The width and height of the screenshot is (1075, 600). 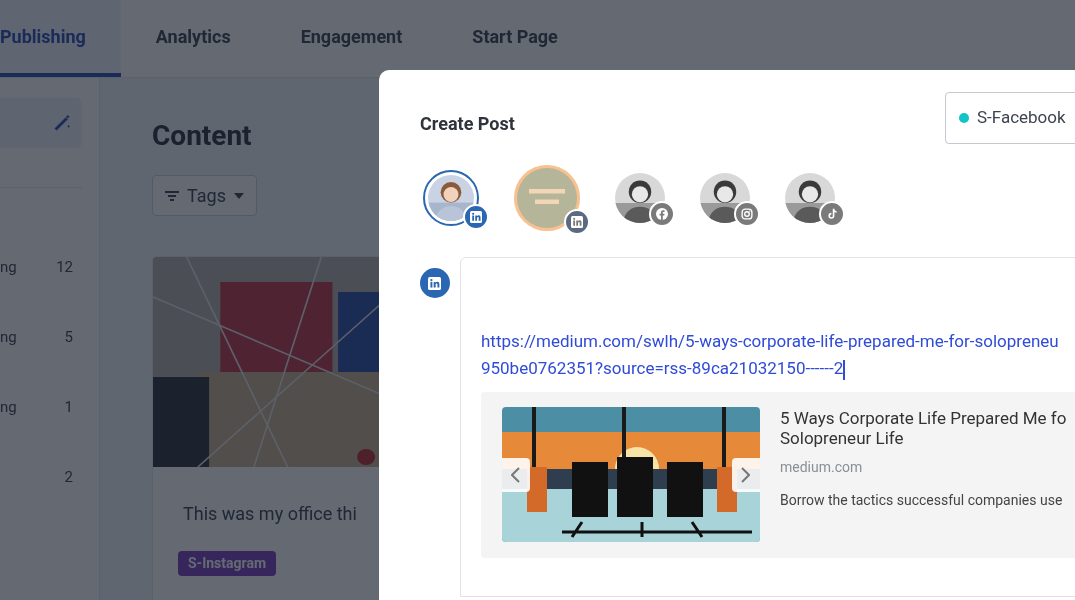 What do you see at coordinates (921, 500) in the screenshot?
I see `preview-description: Borrow the tactics successful companies use` at bounding box center [921, 500].